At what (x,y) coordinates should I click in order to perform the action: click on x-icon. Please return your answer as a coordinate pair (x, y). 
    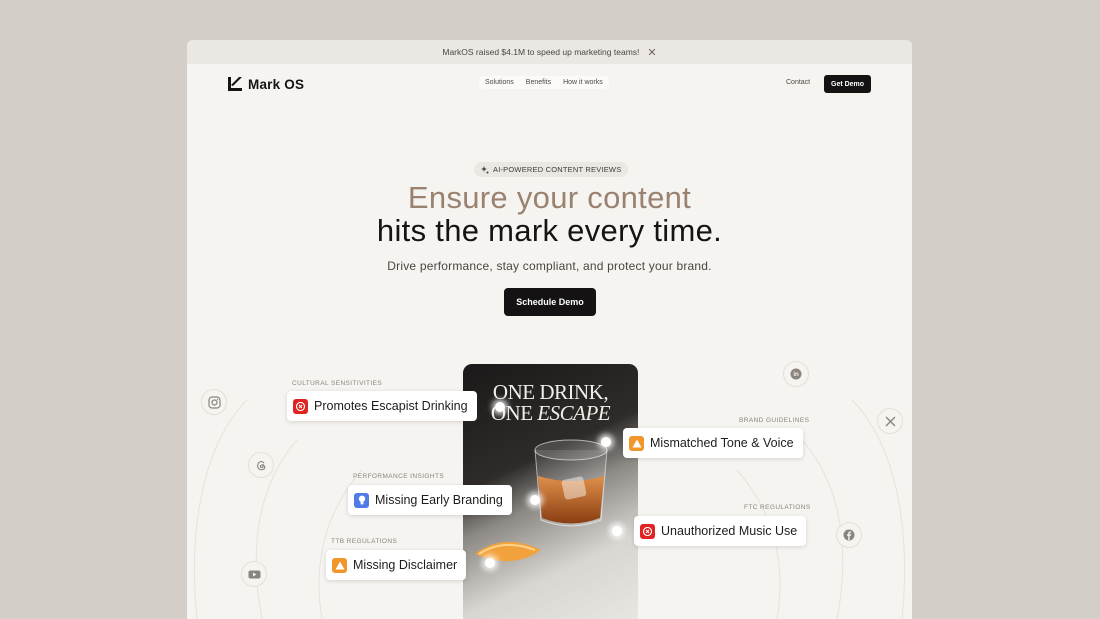
    Looking at the image, I should click on (890, 421).